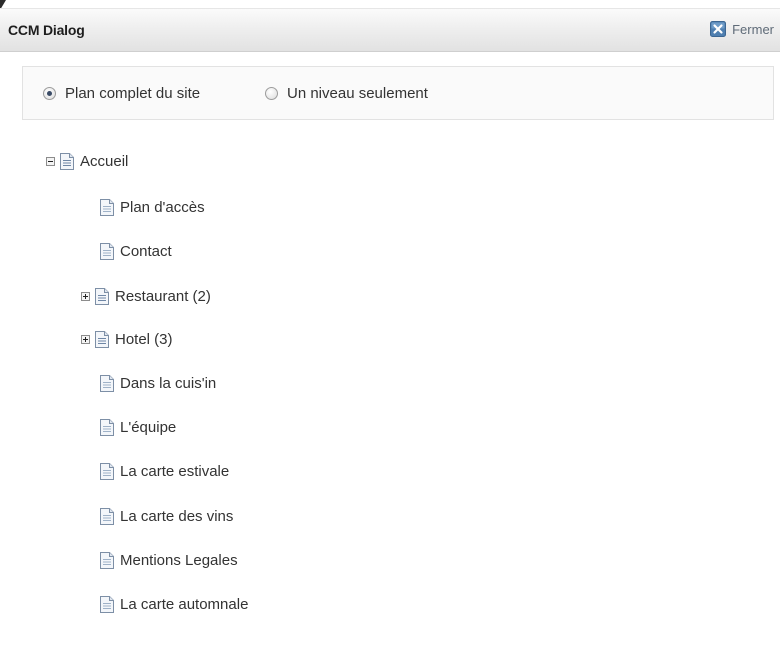 This screenshot has width=780, height=657. I want to click on tree-node: Dans la cuis'in, so click(158, 383).